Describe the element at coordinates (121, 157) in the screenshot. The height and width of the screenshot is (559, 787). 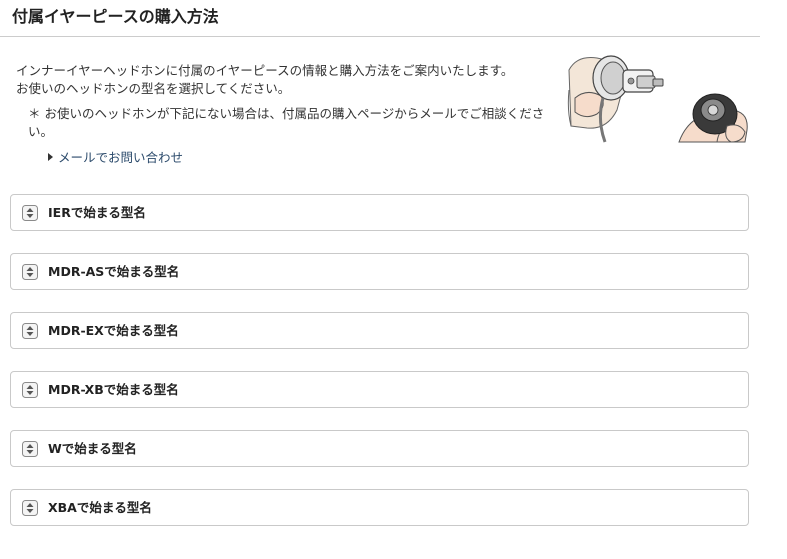
I see `contact-link-label: メールでお問い合わせ` at that location.